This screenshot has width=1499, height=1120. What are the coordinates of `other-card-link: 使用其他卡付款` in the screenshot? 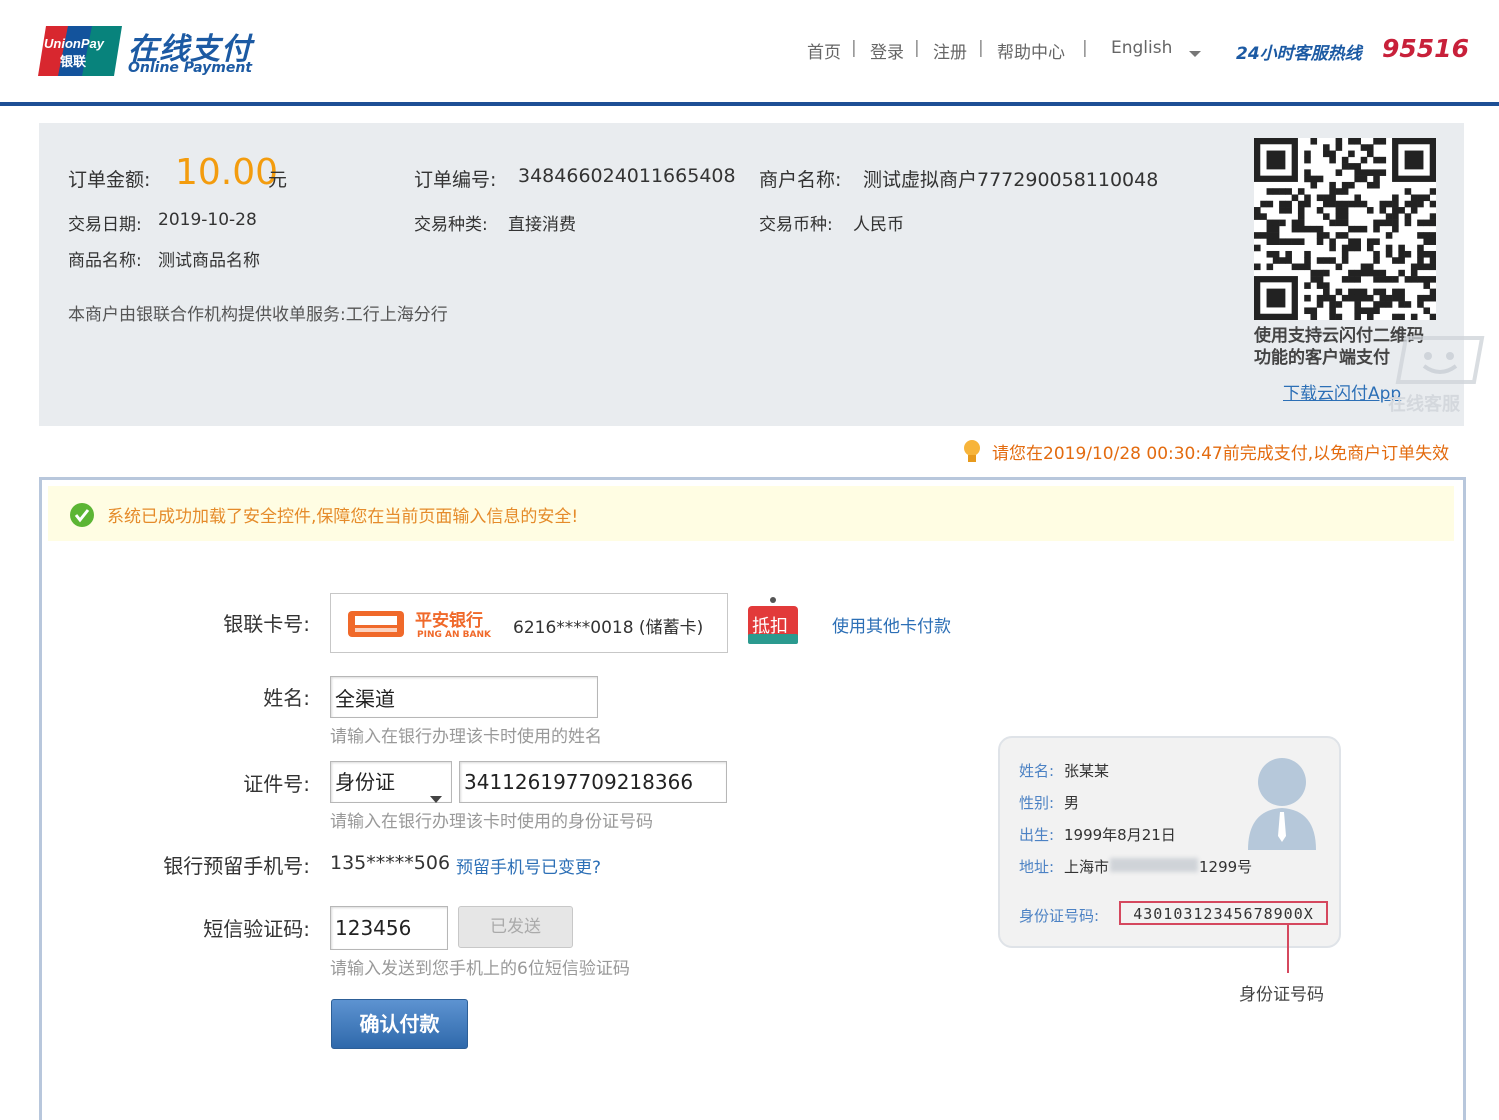 It's located at (891, 624).